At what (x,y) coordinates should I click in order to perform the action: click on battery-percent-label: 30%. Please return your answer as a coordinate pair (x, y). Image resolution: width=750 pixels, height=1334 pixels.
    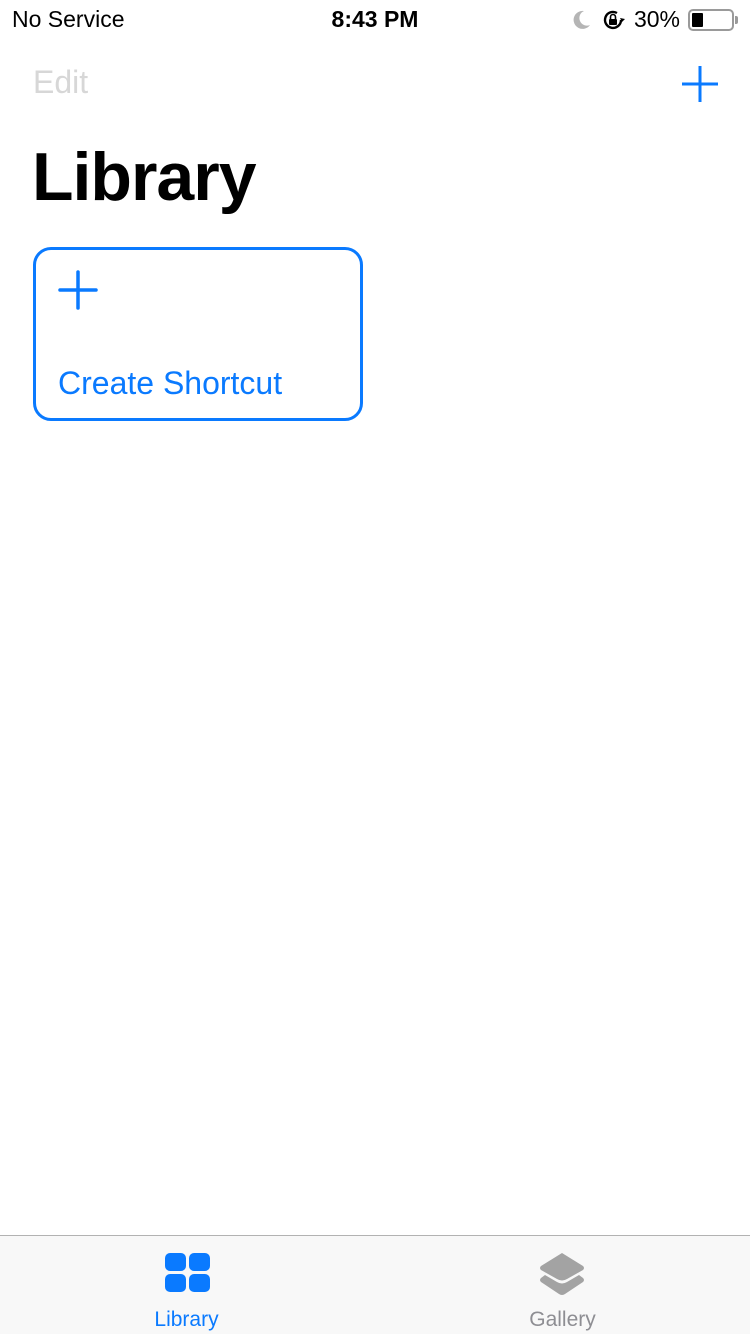
    Looking at the image, I should click on (656, 19).